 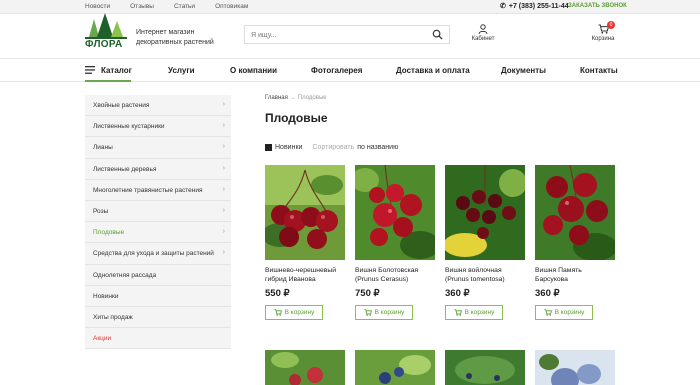 I want to click on sidebar-item-care: Средства для ухода и защиты растений ›, so click(x=158, y=254).